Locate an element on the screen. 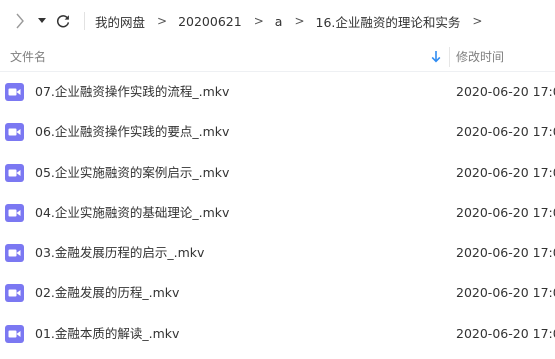 The height and width of the screenshot is (359, 555). chevron-right-icon is located at coordinates (20, 21).